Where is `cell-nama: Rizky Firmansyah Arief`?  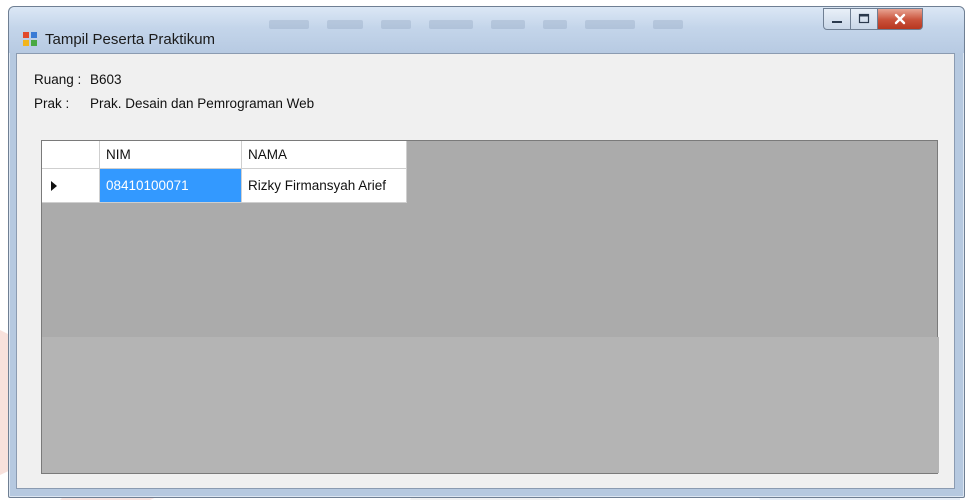 cell-nama: Rizky Firmansyah Arief is located at coordinates (324, 186).